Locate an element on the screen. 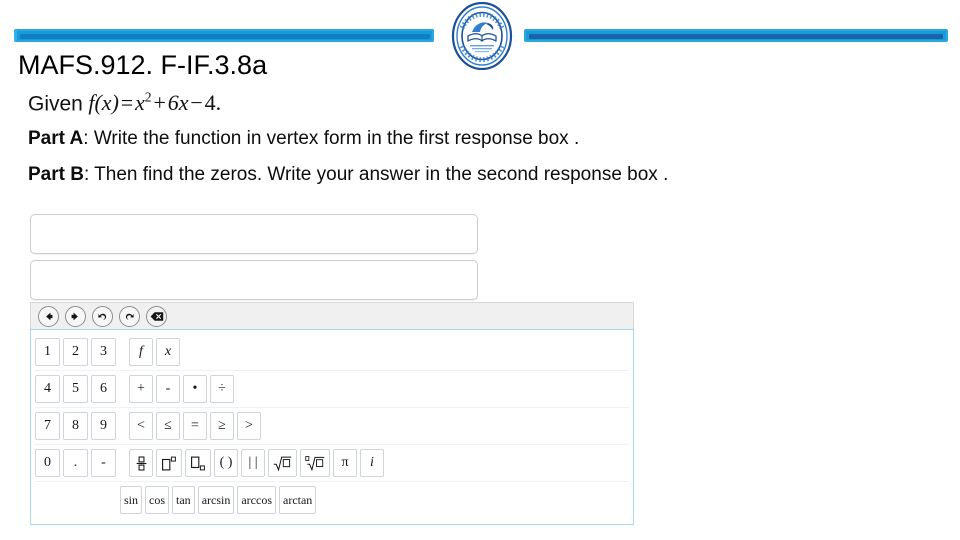  part-a-label: Part A is located at coordinates (56, 139).